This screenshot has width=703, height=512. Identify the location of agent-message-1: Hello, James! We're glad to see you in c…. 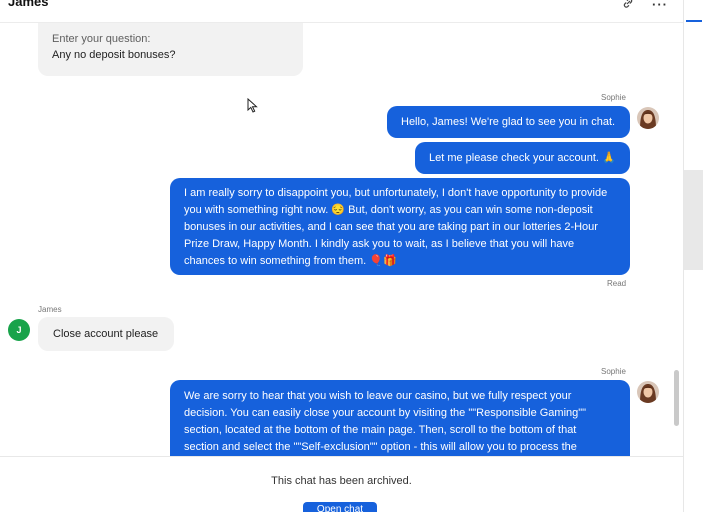
(508, 122).